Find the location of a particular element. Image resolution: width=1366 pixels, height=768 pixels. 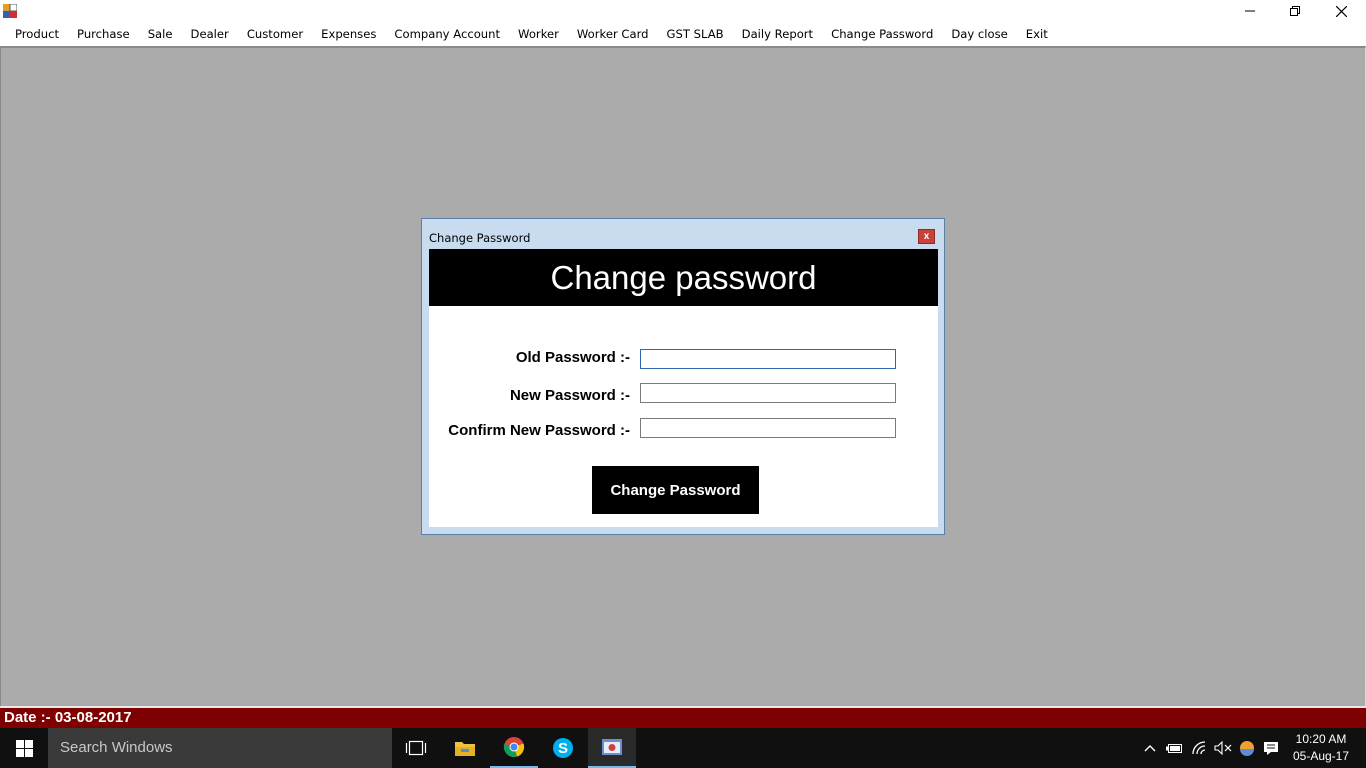

menu-product: Product is located at coordinates (37, 34).